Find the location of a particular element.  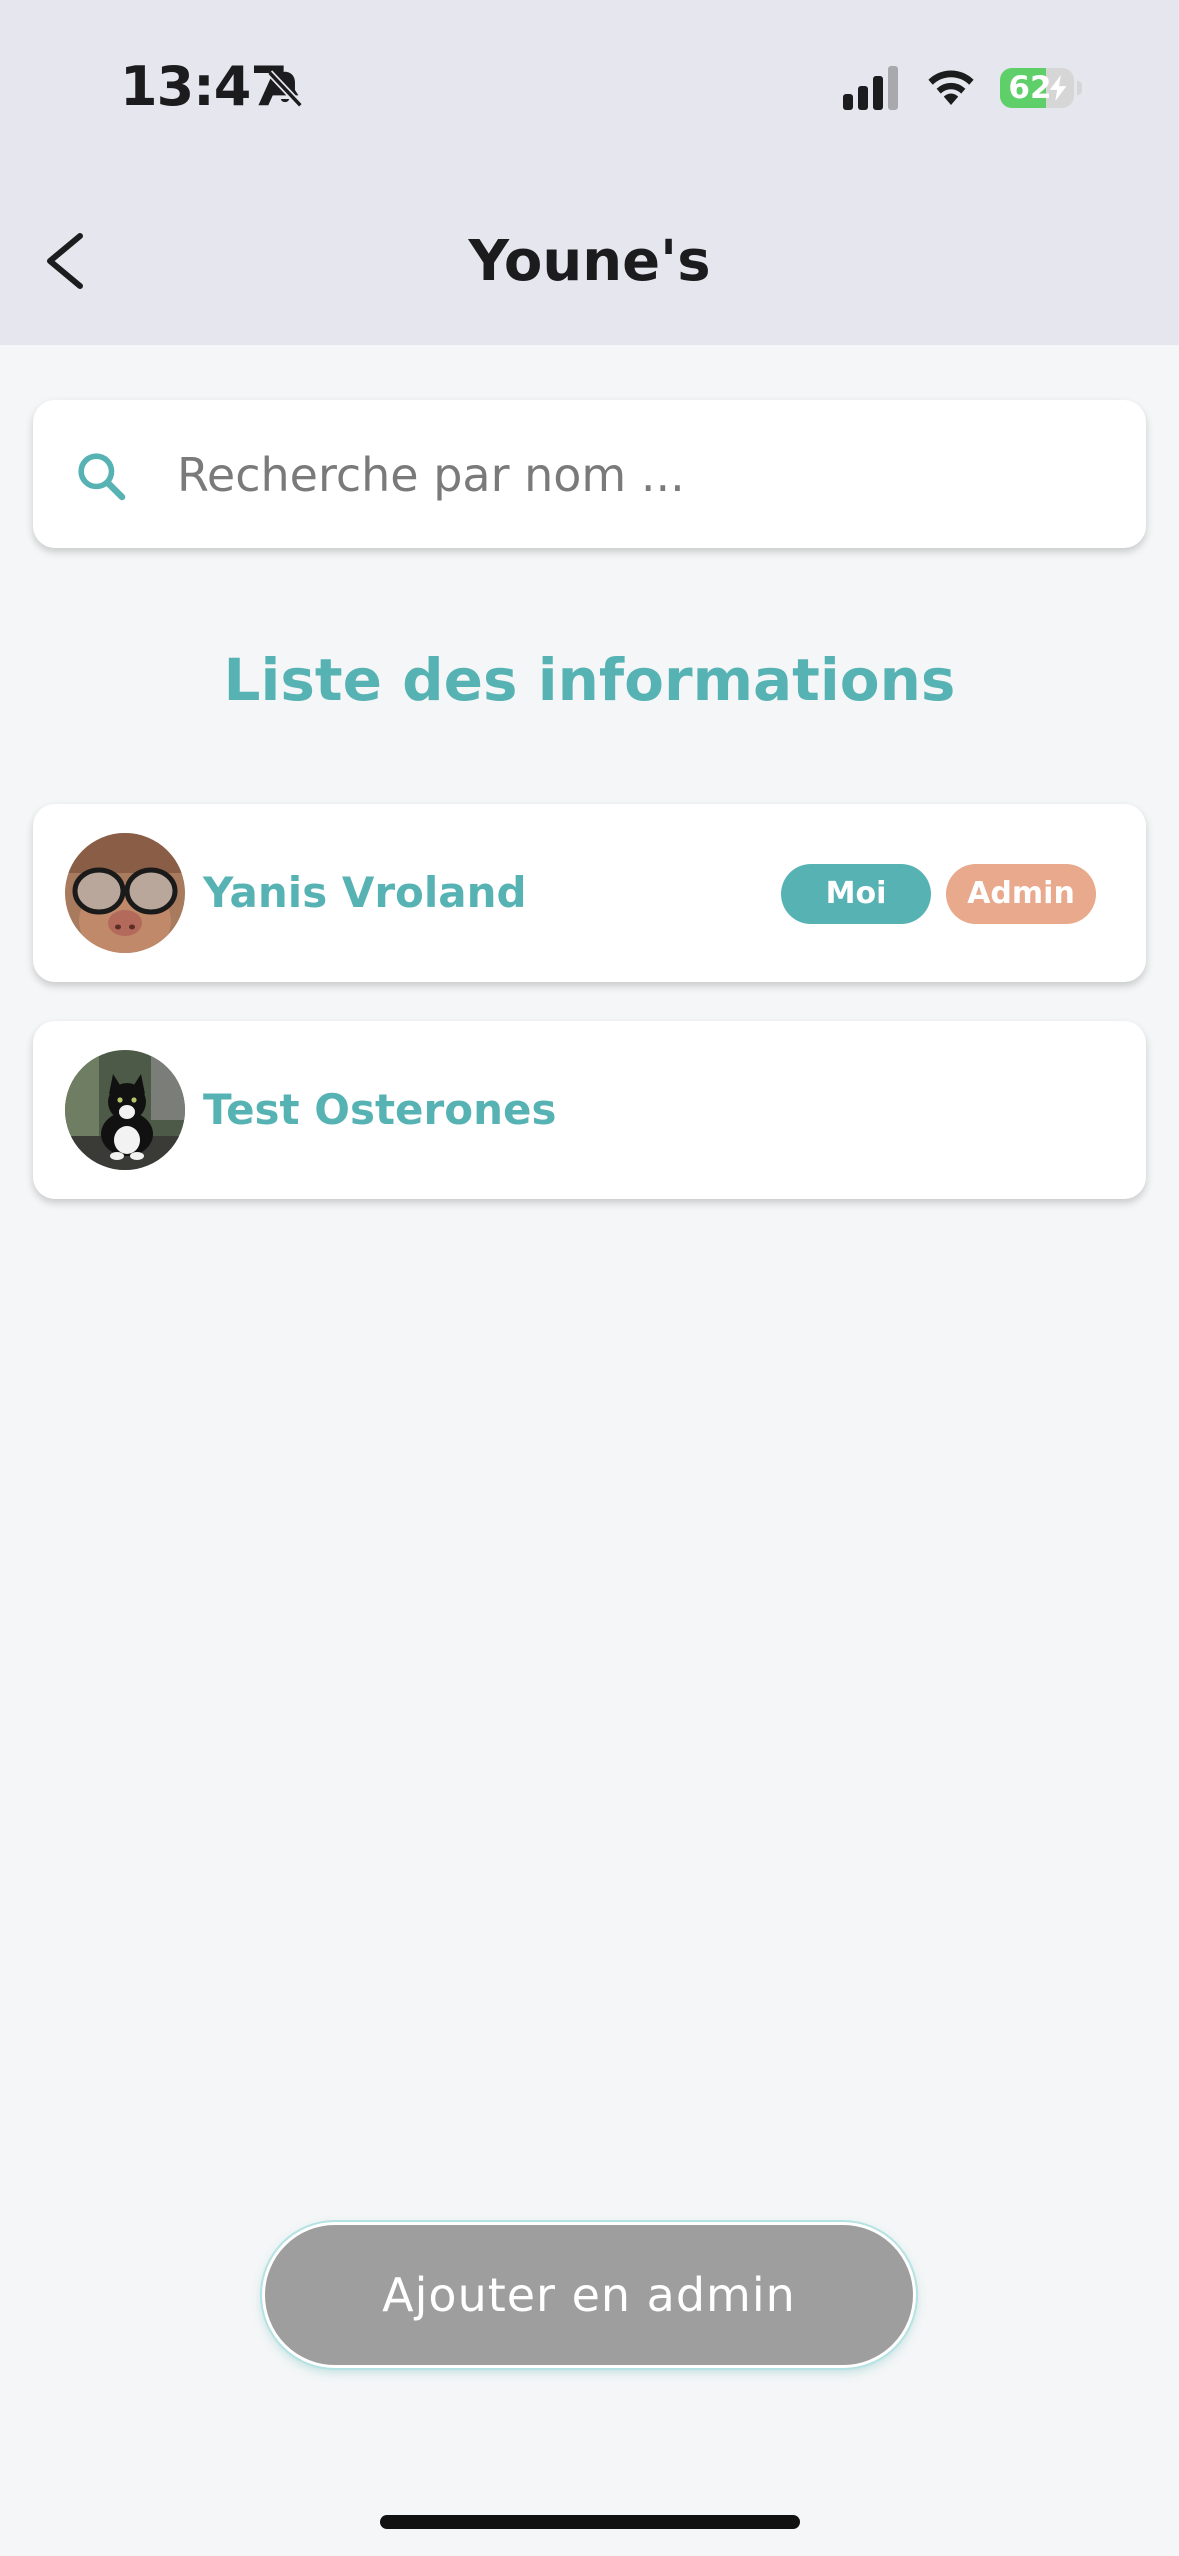

header: 13:47 62 Youne's is located at coordinates (589, 172).